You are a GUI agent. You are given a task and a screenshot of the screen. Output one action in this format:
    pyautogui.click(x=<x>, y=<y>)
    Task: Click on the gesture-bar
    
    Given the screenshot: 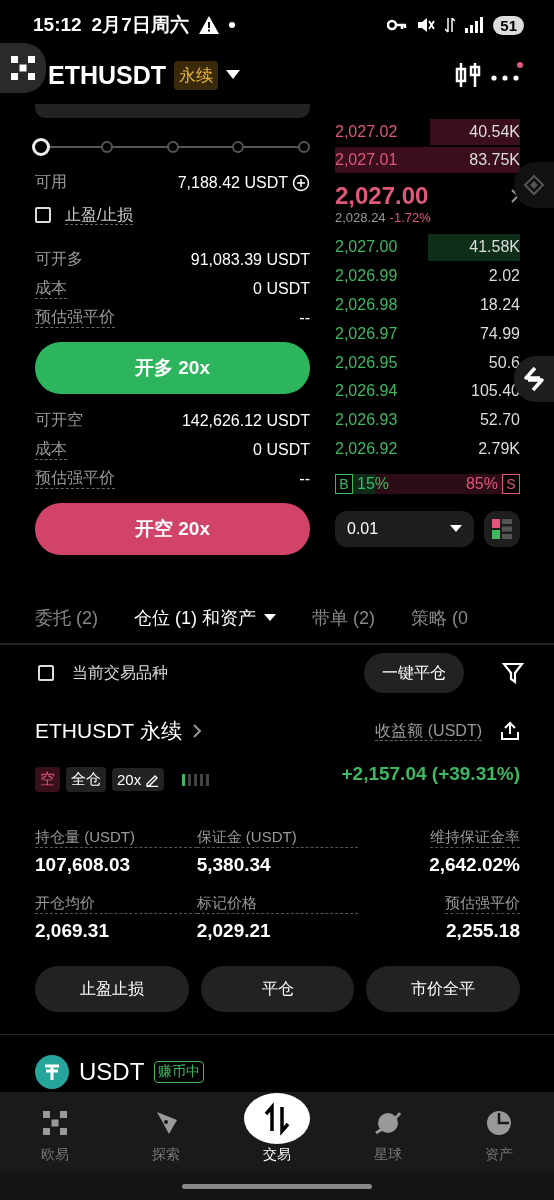 What is the action you would take?
    pyautogui.click(x=277, y=1186)
    